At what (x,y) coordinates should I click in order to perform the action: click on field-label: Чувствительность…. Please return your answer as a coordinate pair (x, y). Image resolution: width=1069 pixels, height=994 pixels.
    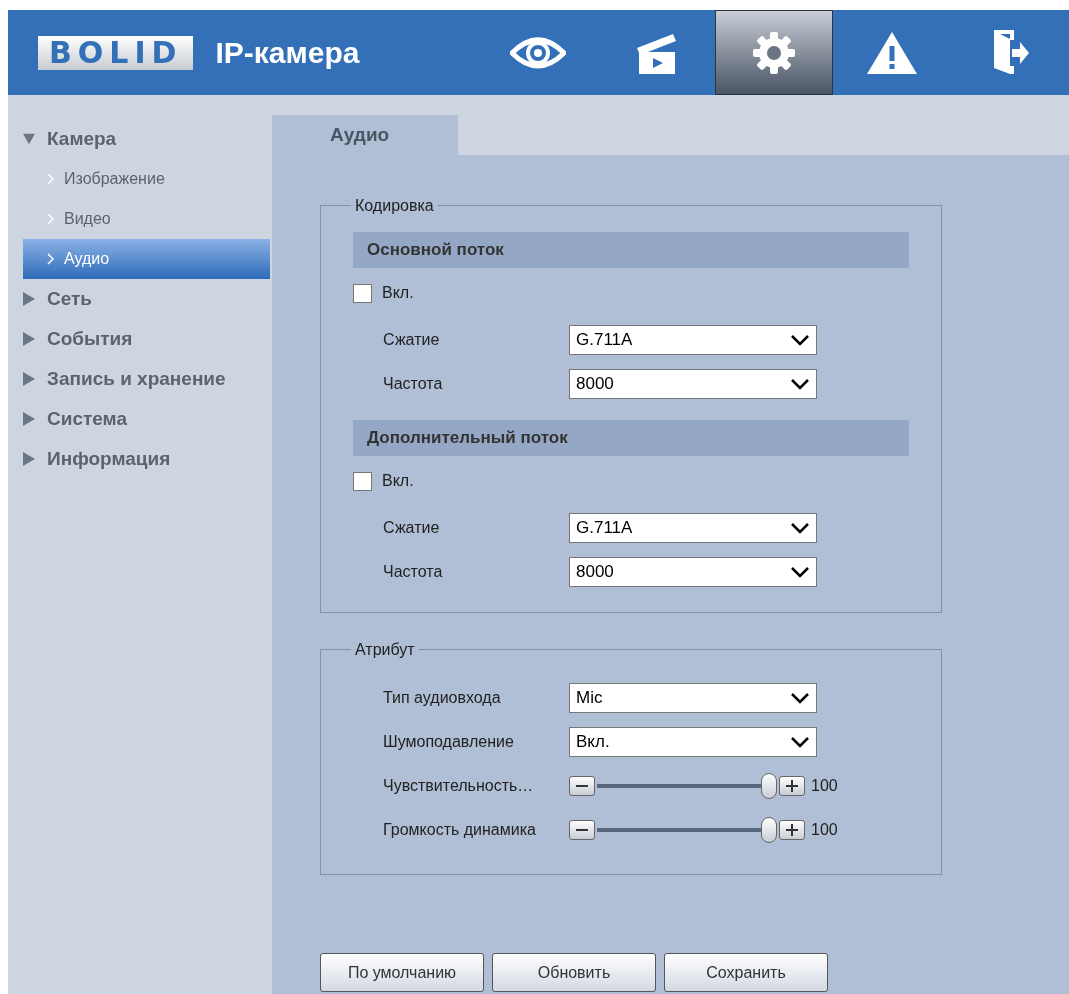
    Looking at the image, I should click on (459, 786).